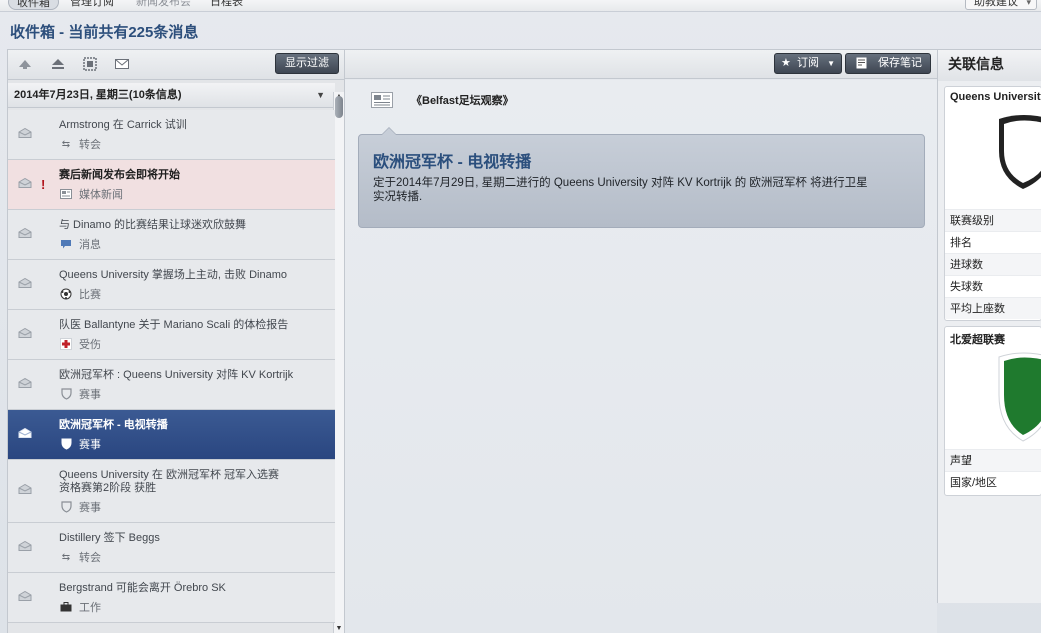  What do you see at coordinates (173, 275) in the screenshot?
I see `message-title: Queens University 掌握场上主动, 击败 Dinamo` at bounding box center [173, 275].